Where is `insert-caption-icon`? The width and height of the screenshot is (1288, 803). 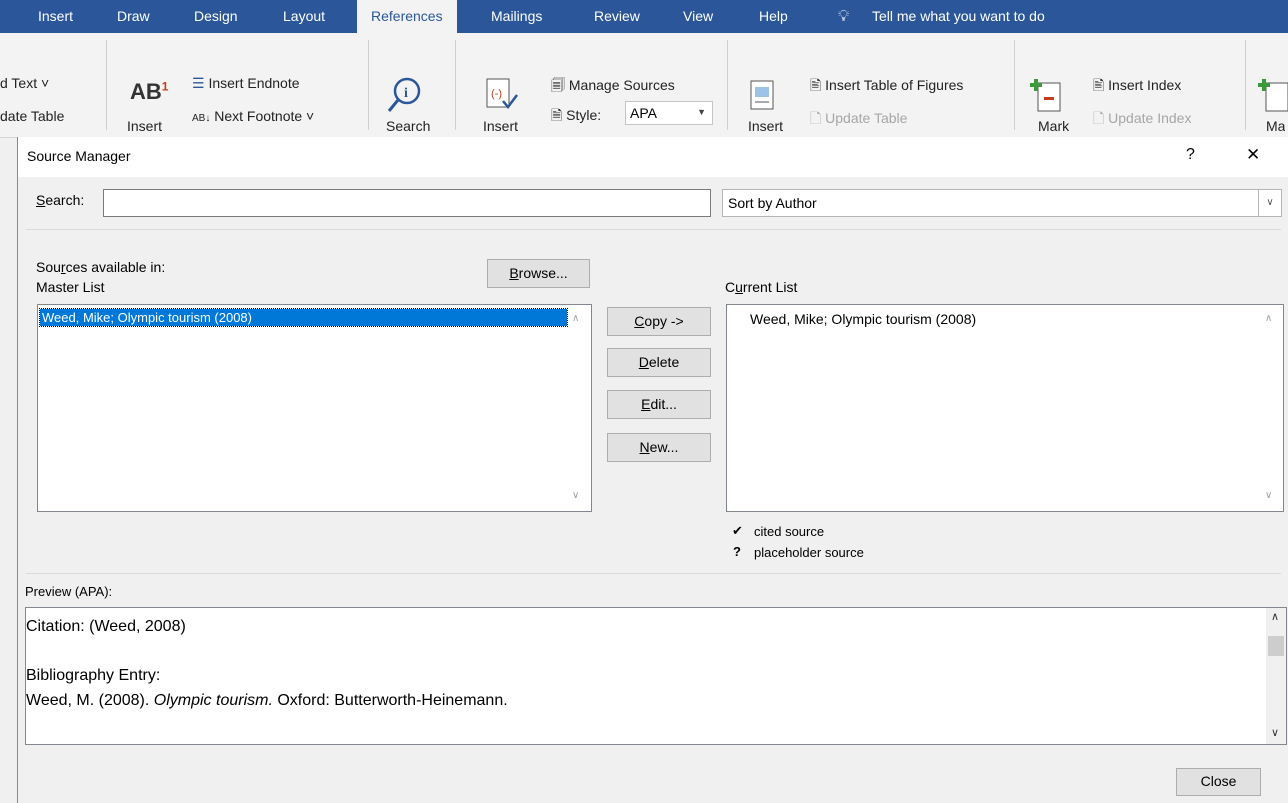 insert-caption-icon is located at coordinates (762, 95).